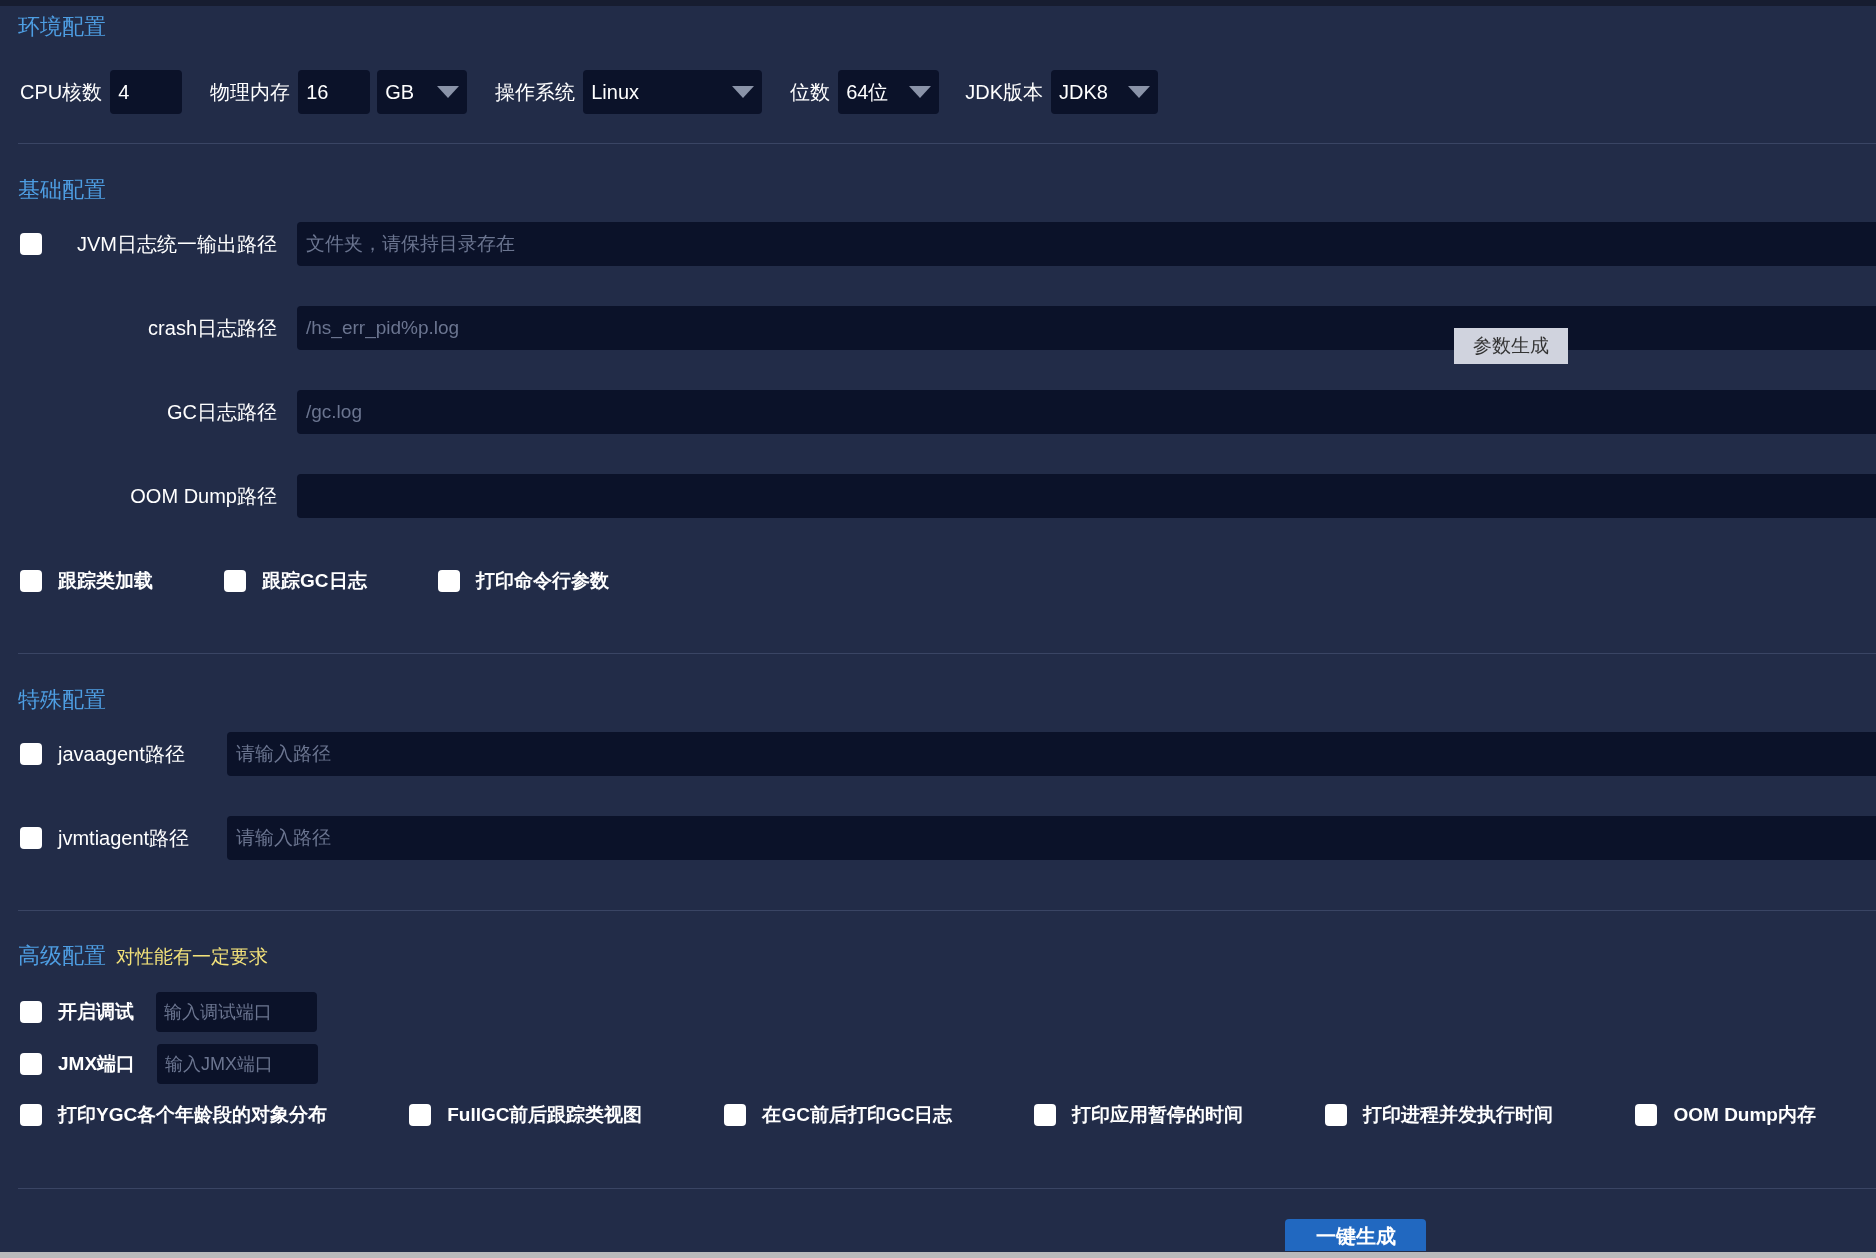  Describe the element at coordinates (236, 1012) in the screenshot. I see `input-field: 输入调试端口` at that location.